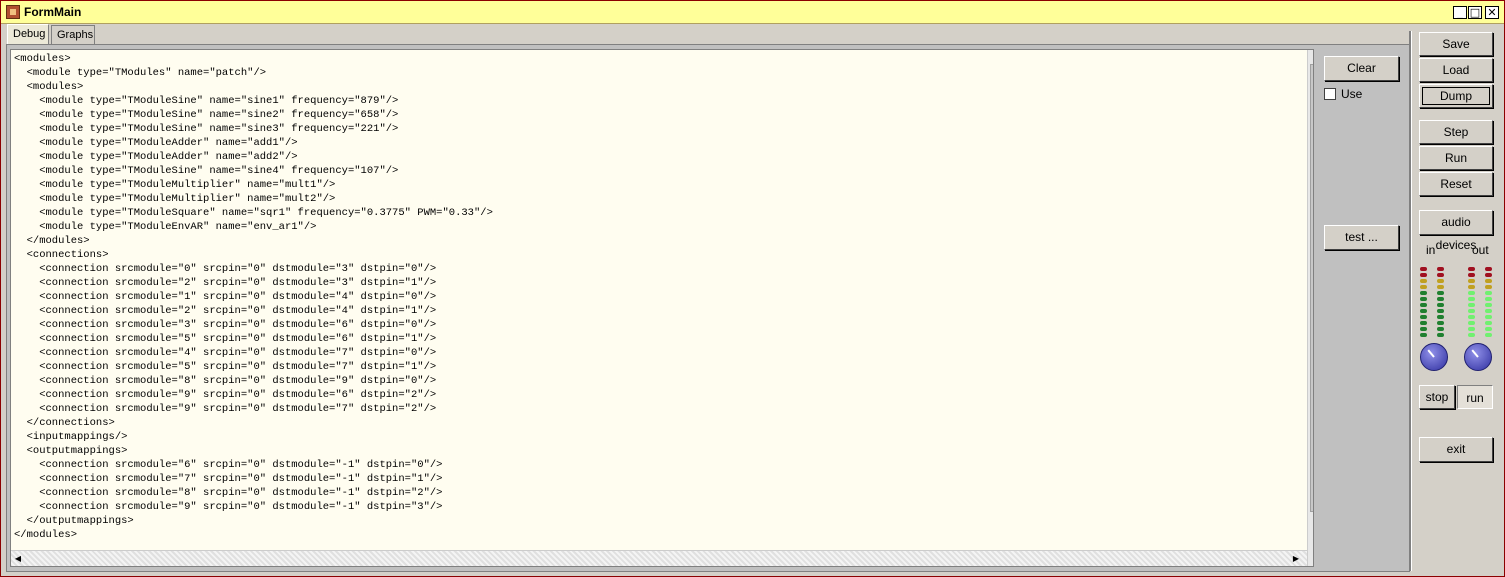  What do you see at coordinates (53, 12) in the screenshot?
I see `window-title: FormMain` at bounding box center [53, 12].